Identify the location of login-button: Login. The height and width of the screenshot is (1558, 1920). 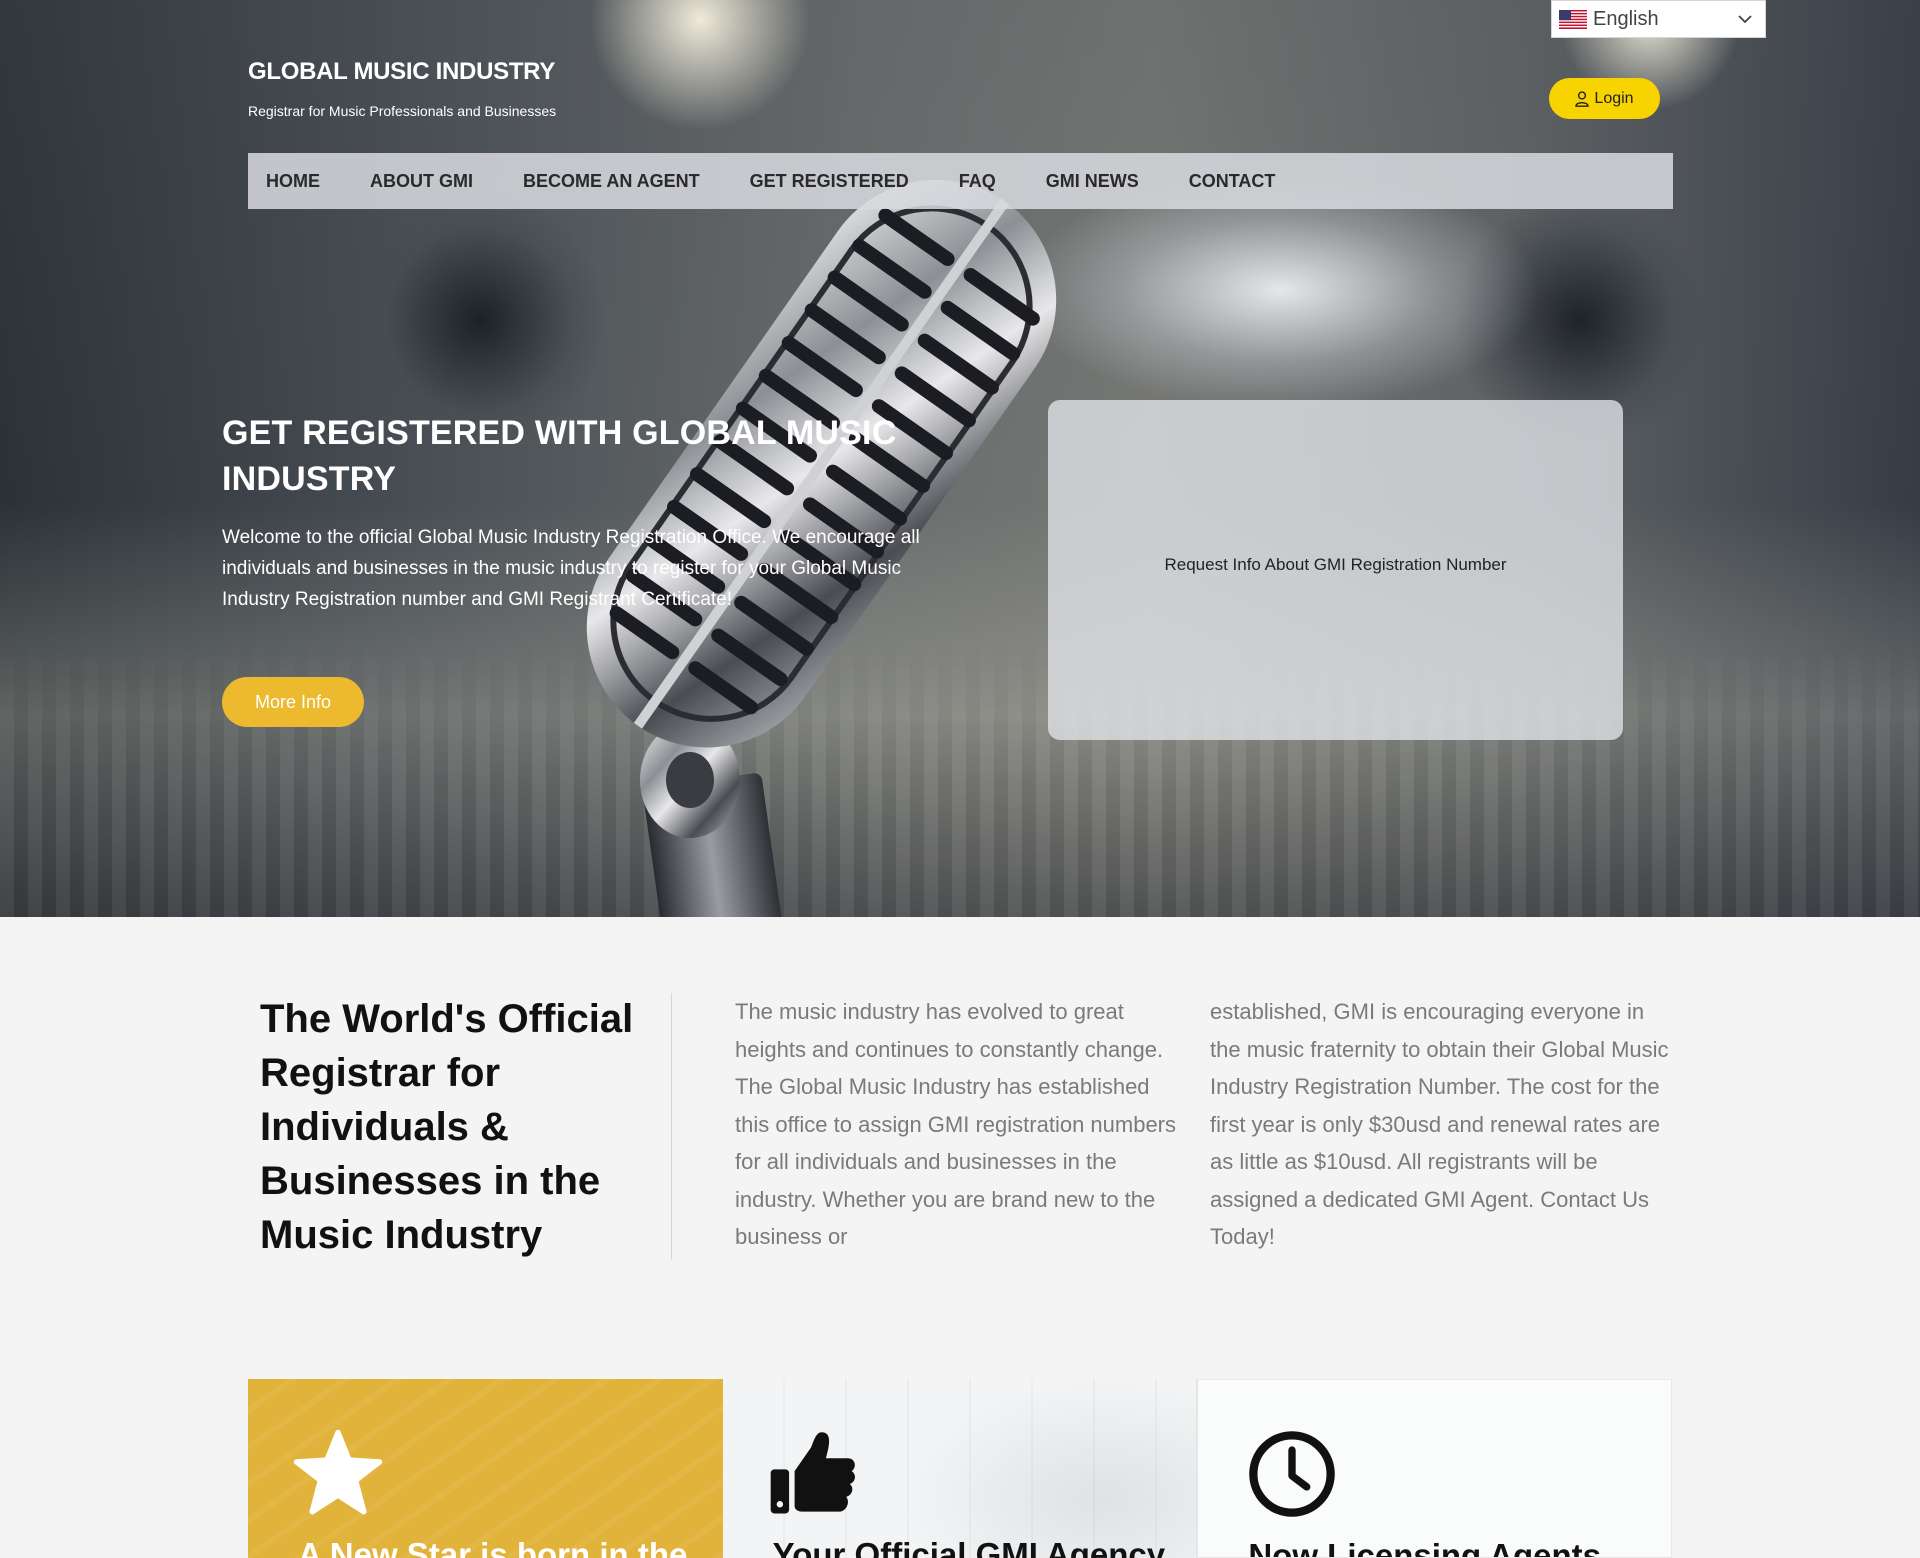
(1604, 98).